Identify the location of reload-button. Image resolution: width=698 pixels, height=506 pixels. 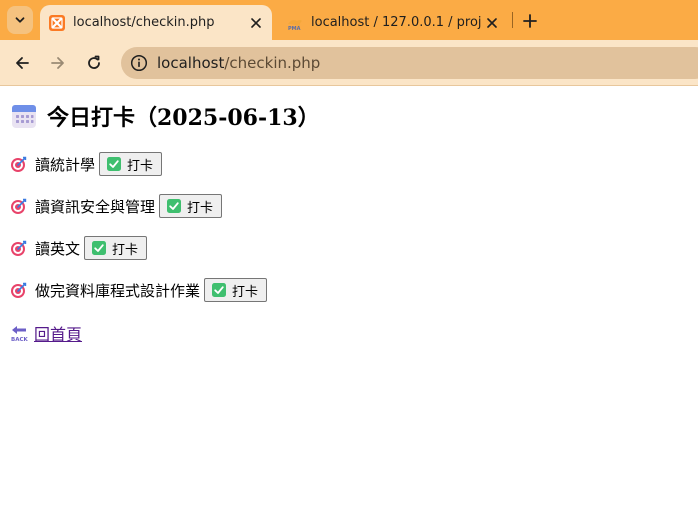
(94, 63).